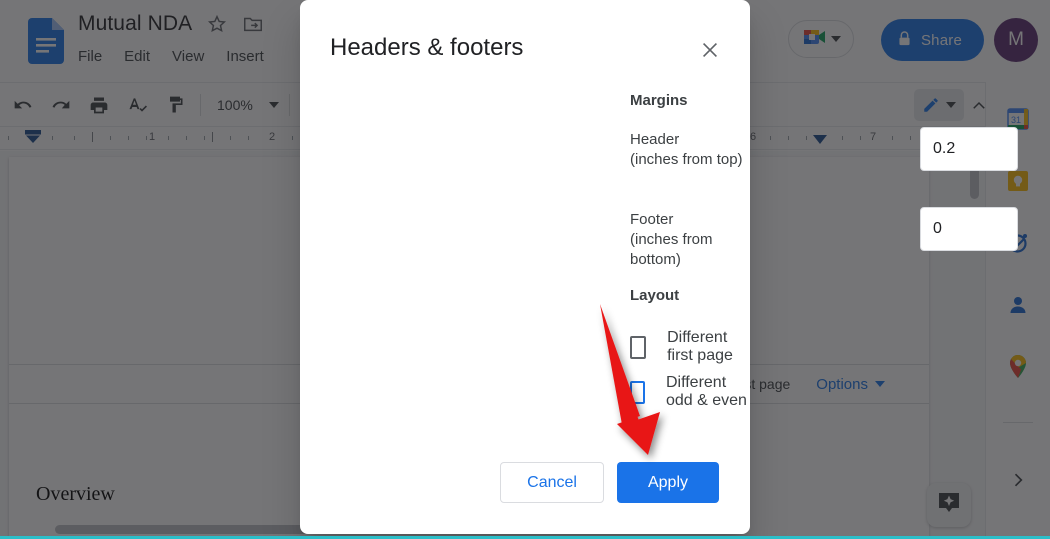  I want to click on checkbox-label: Different odd & even, so click(706, 391).